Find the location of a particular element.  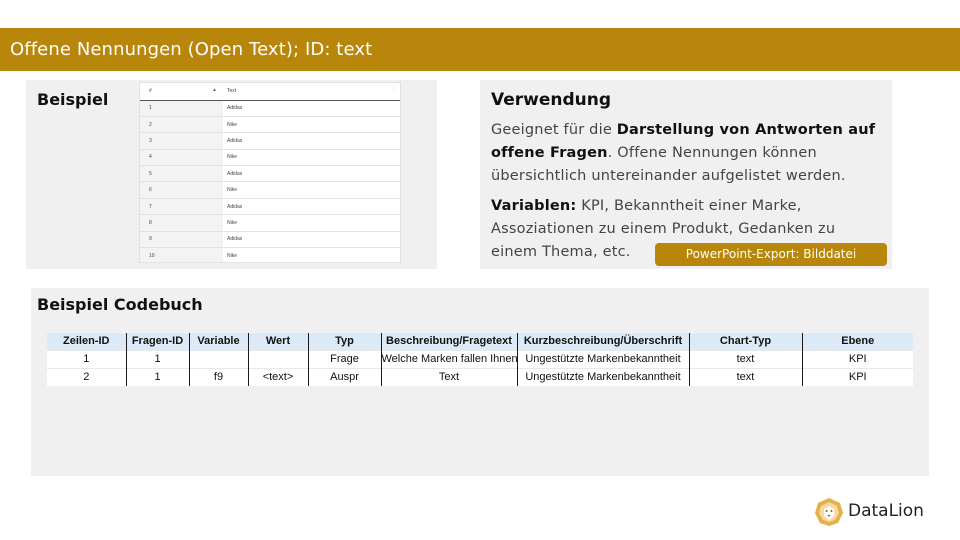

codebook-cell: <text> is located at coordinates (278, 376).